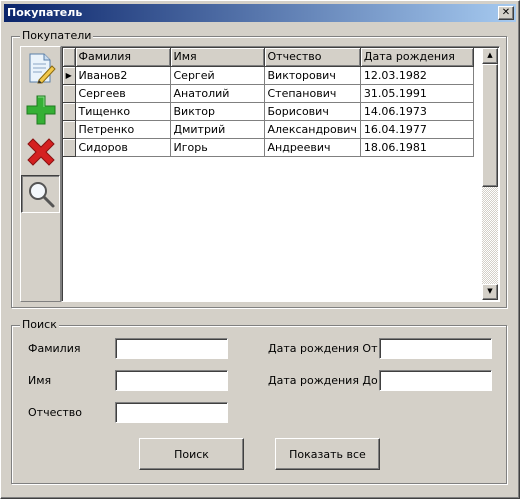 The height and width of the screenshot is (499, 520). I want to click on cell-patronymic: Александрович, so click(312, 129).